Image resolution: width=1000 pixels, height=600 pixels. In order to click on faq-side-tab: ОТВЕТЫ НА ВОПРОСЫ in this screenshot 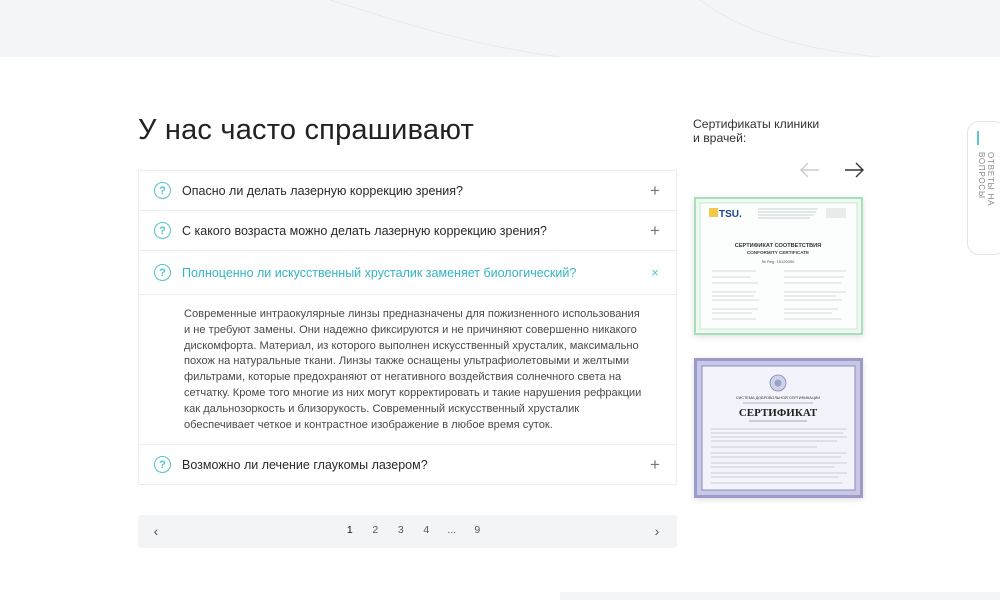, I will do `click(983, 188)`.